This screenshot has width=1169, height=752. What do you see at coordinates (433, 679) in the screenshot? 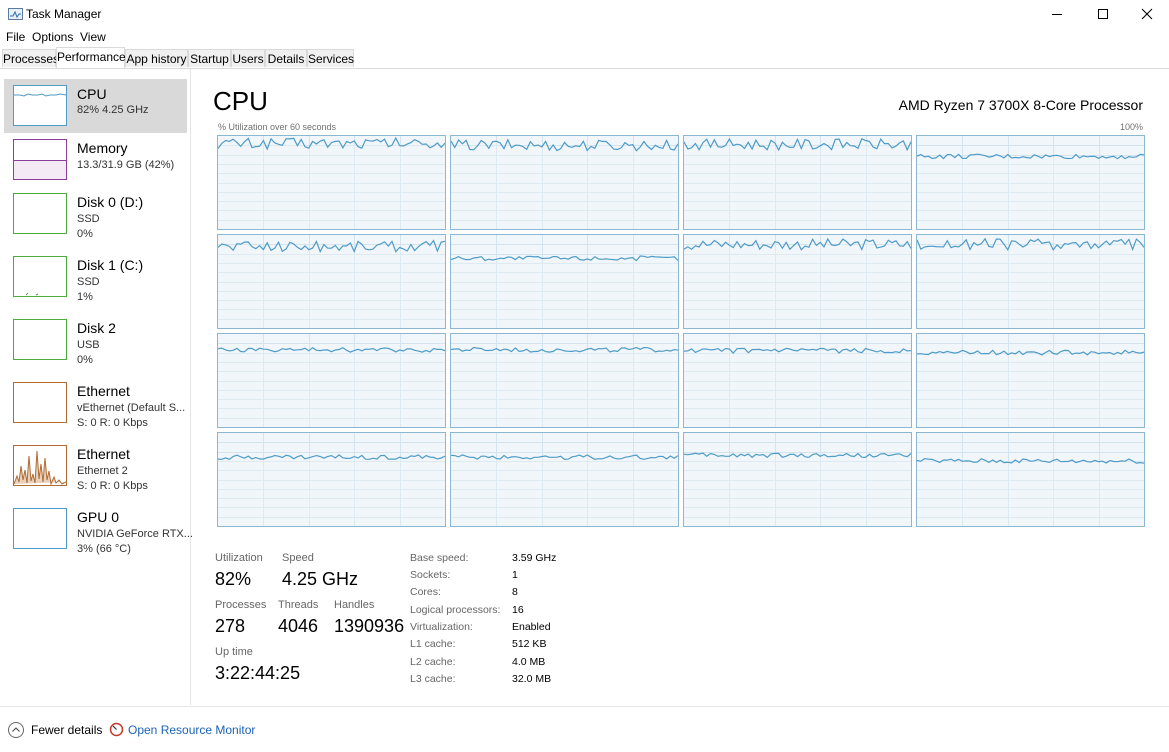
I see `l3-cache-label: L3 cache:` at bounding box center [433, 679].